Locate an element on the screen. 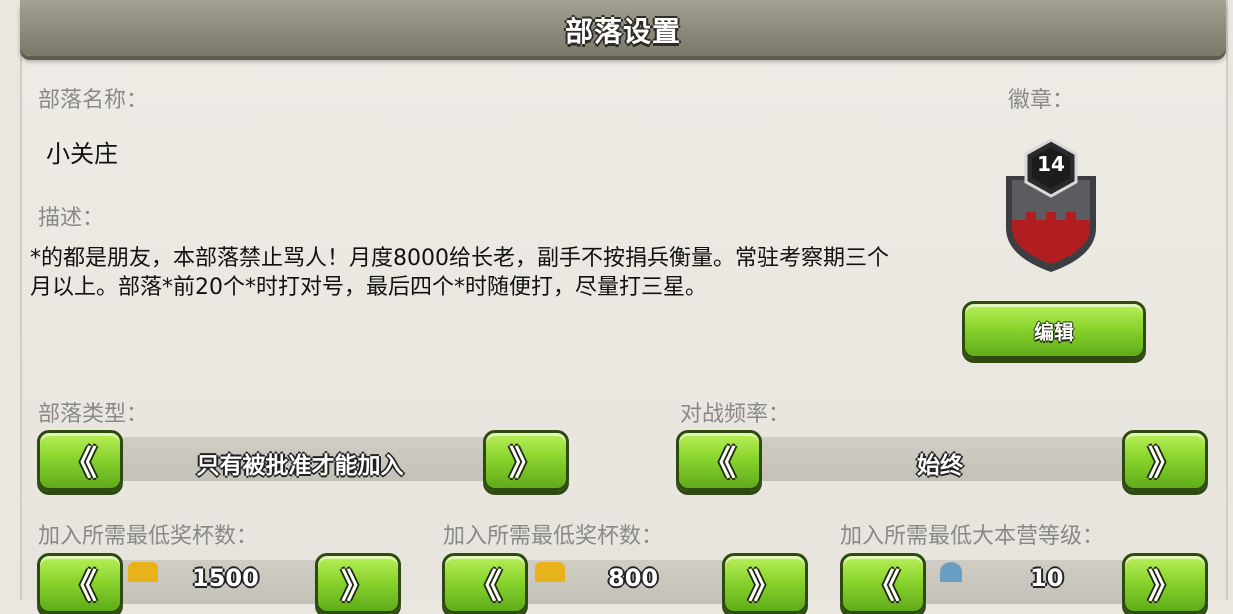 The height and width of the screenshot is (614, 1233). badge-level: 14 is located at coordinates (1051, 164).